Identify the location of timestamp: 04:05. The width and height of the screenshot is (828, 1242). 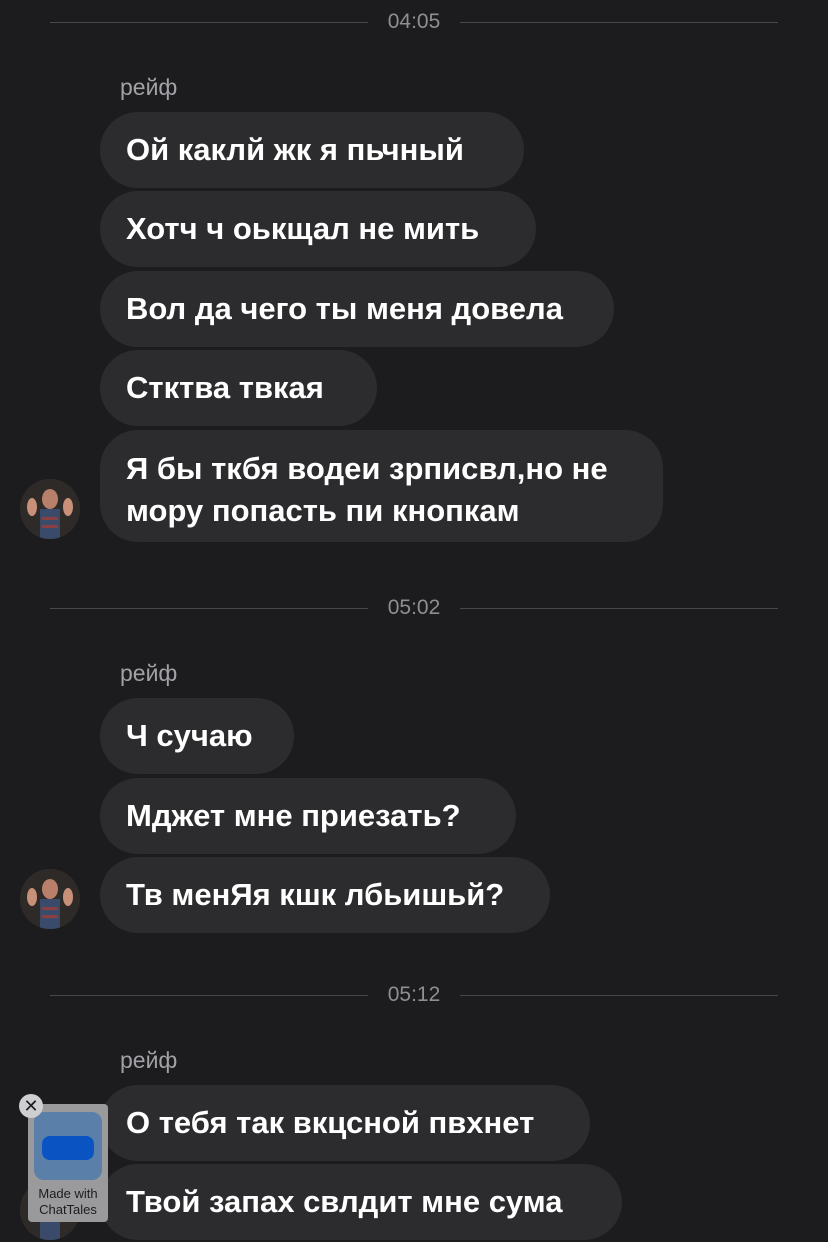
(414, 21).